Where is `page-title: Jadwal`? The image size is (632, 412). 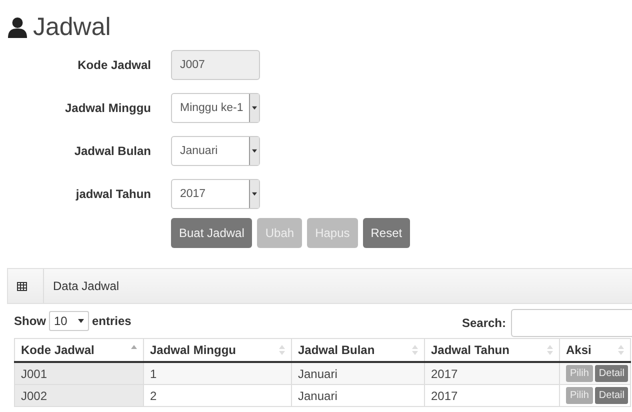
page-title: Jadwal is located at coordinates (72, 27).